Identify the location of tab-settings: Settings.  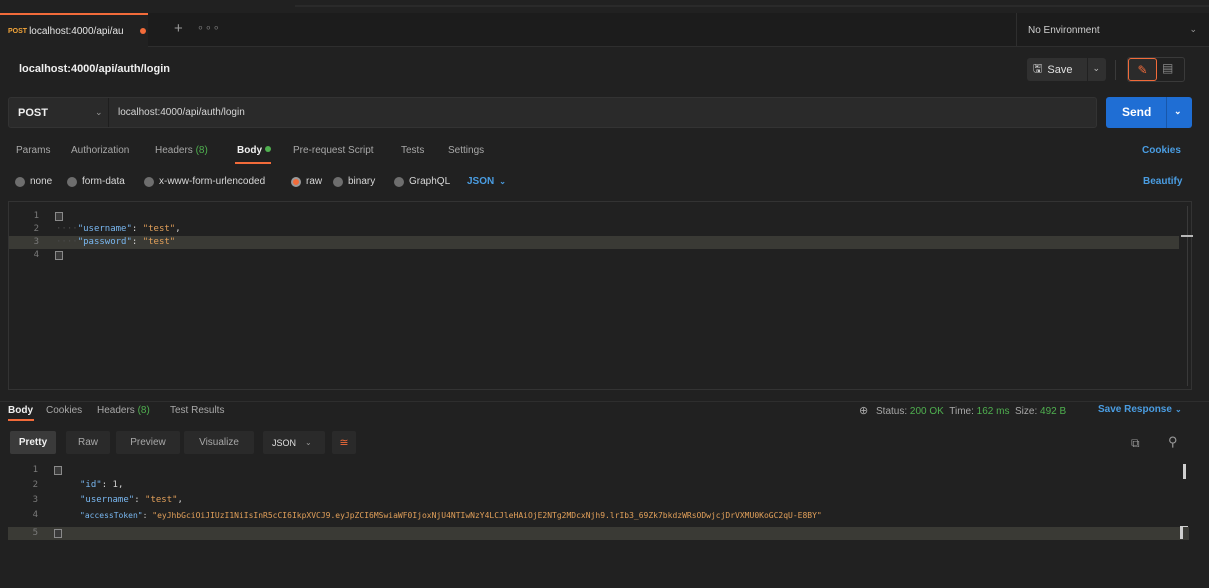
(466, 150).